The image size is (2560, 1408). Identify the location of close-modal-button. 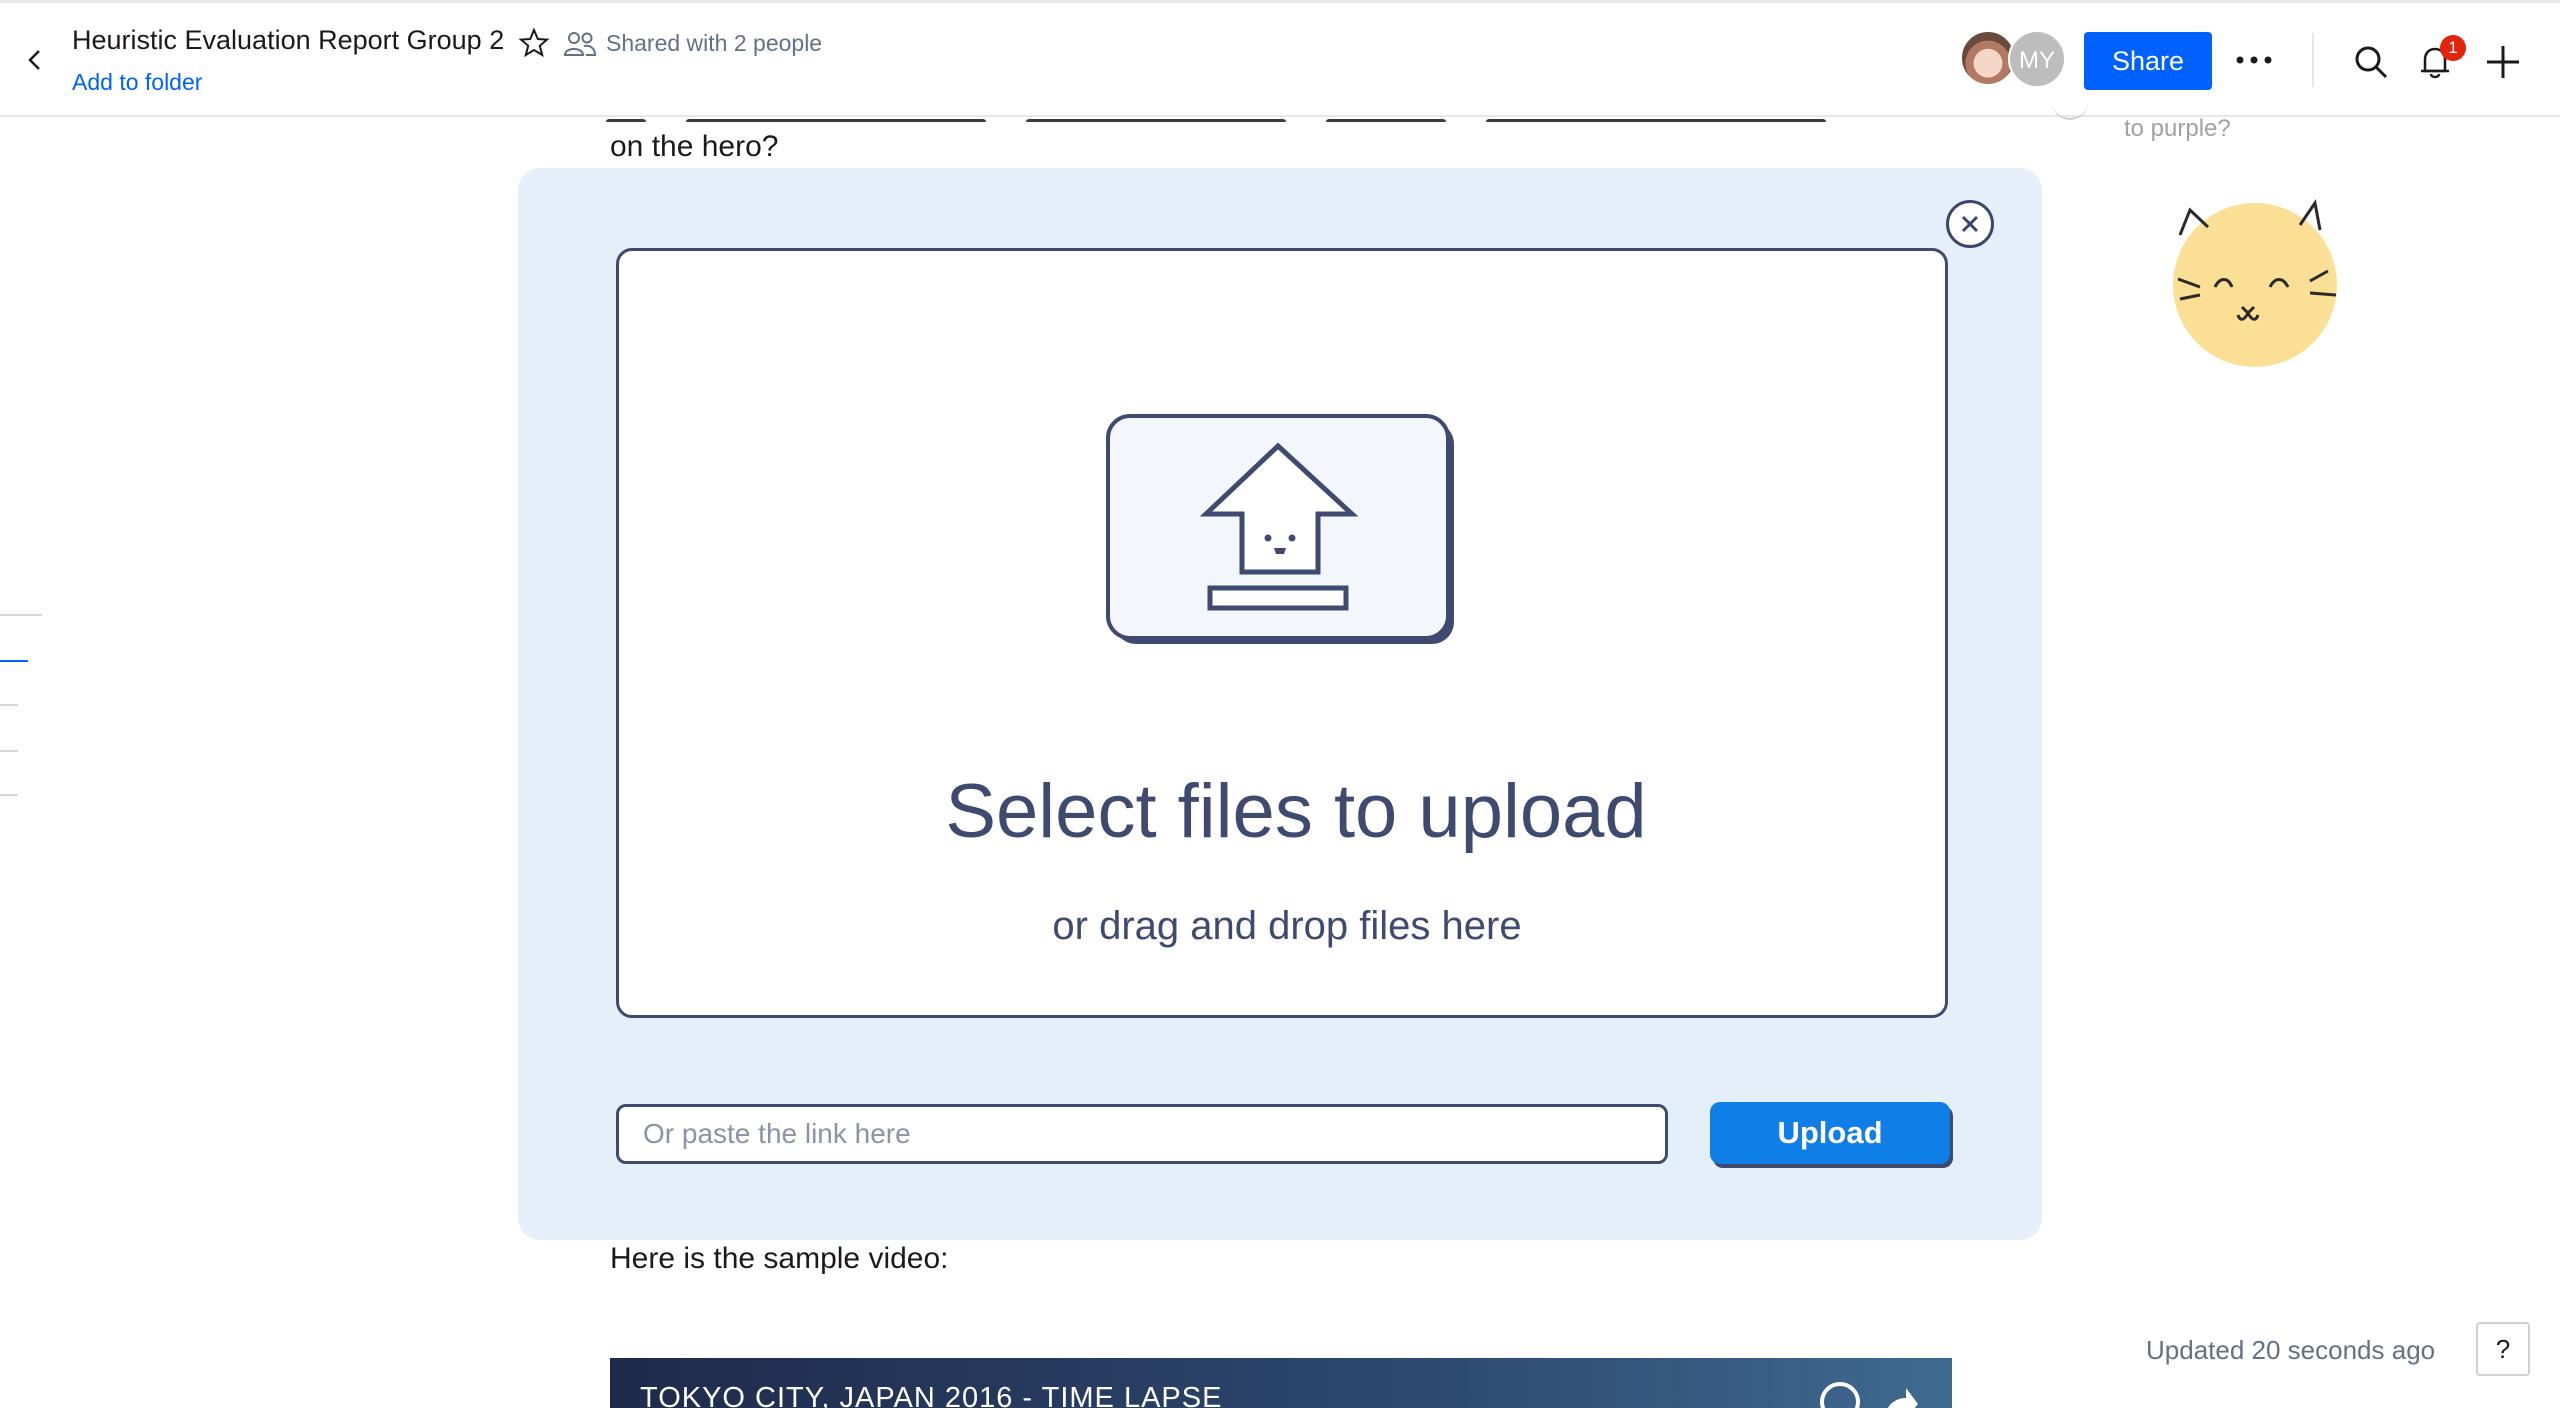
(1970, 224).